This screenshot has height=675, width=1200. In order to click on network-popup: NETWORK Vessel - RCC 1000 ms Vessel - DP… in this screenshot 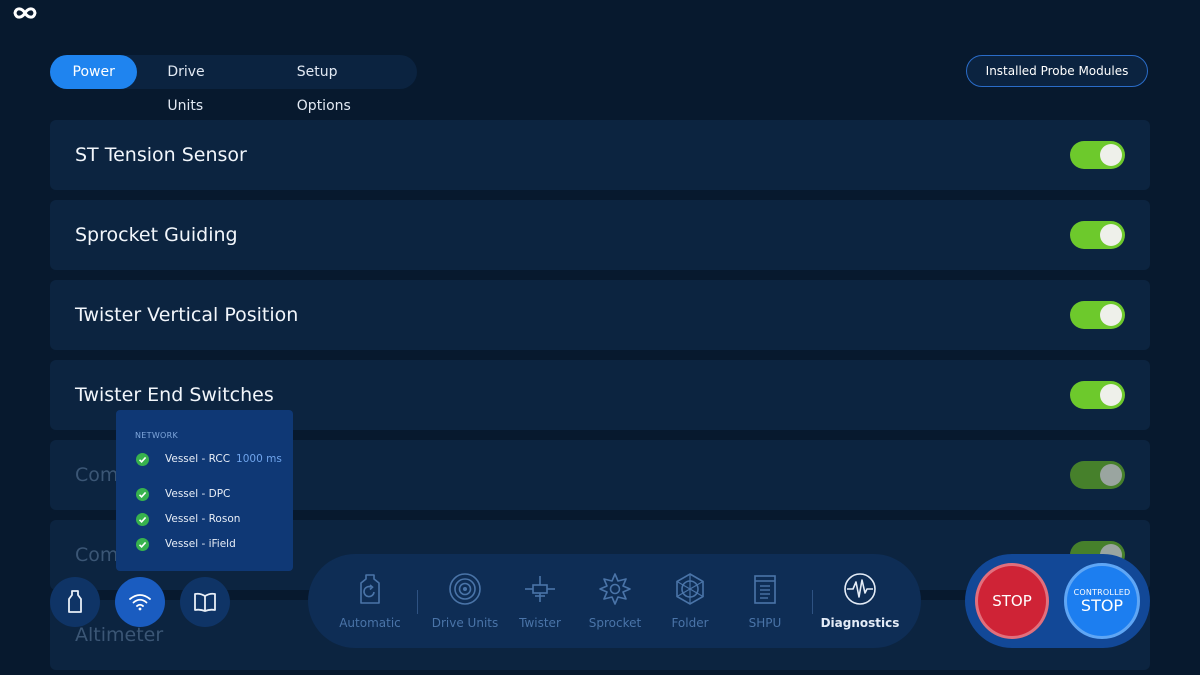, I will do `click(204, 490)`.